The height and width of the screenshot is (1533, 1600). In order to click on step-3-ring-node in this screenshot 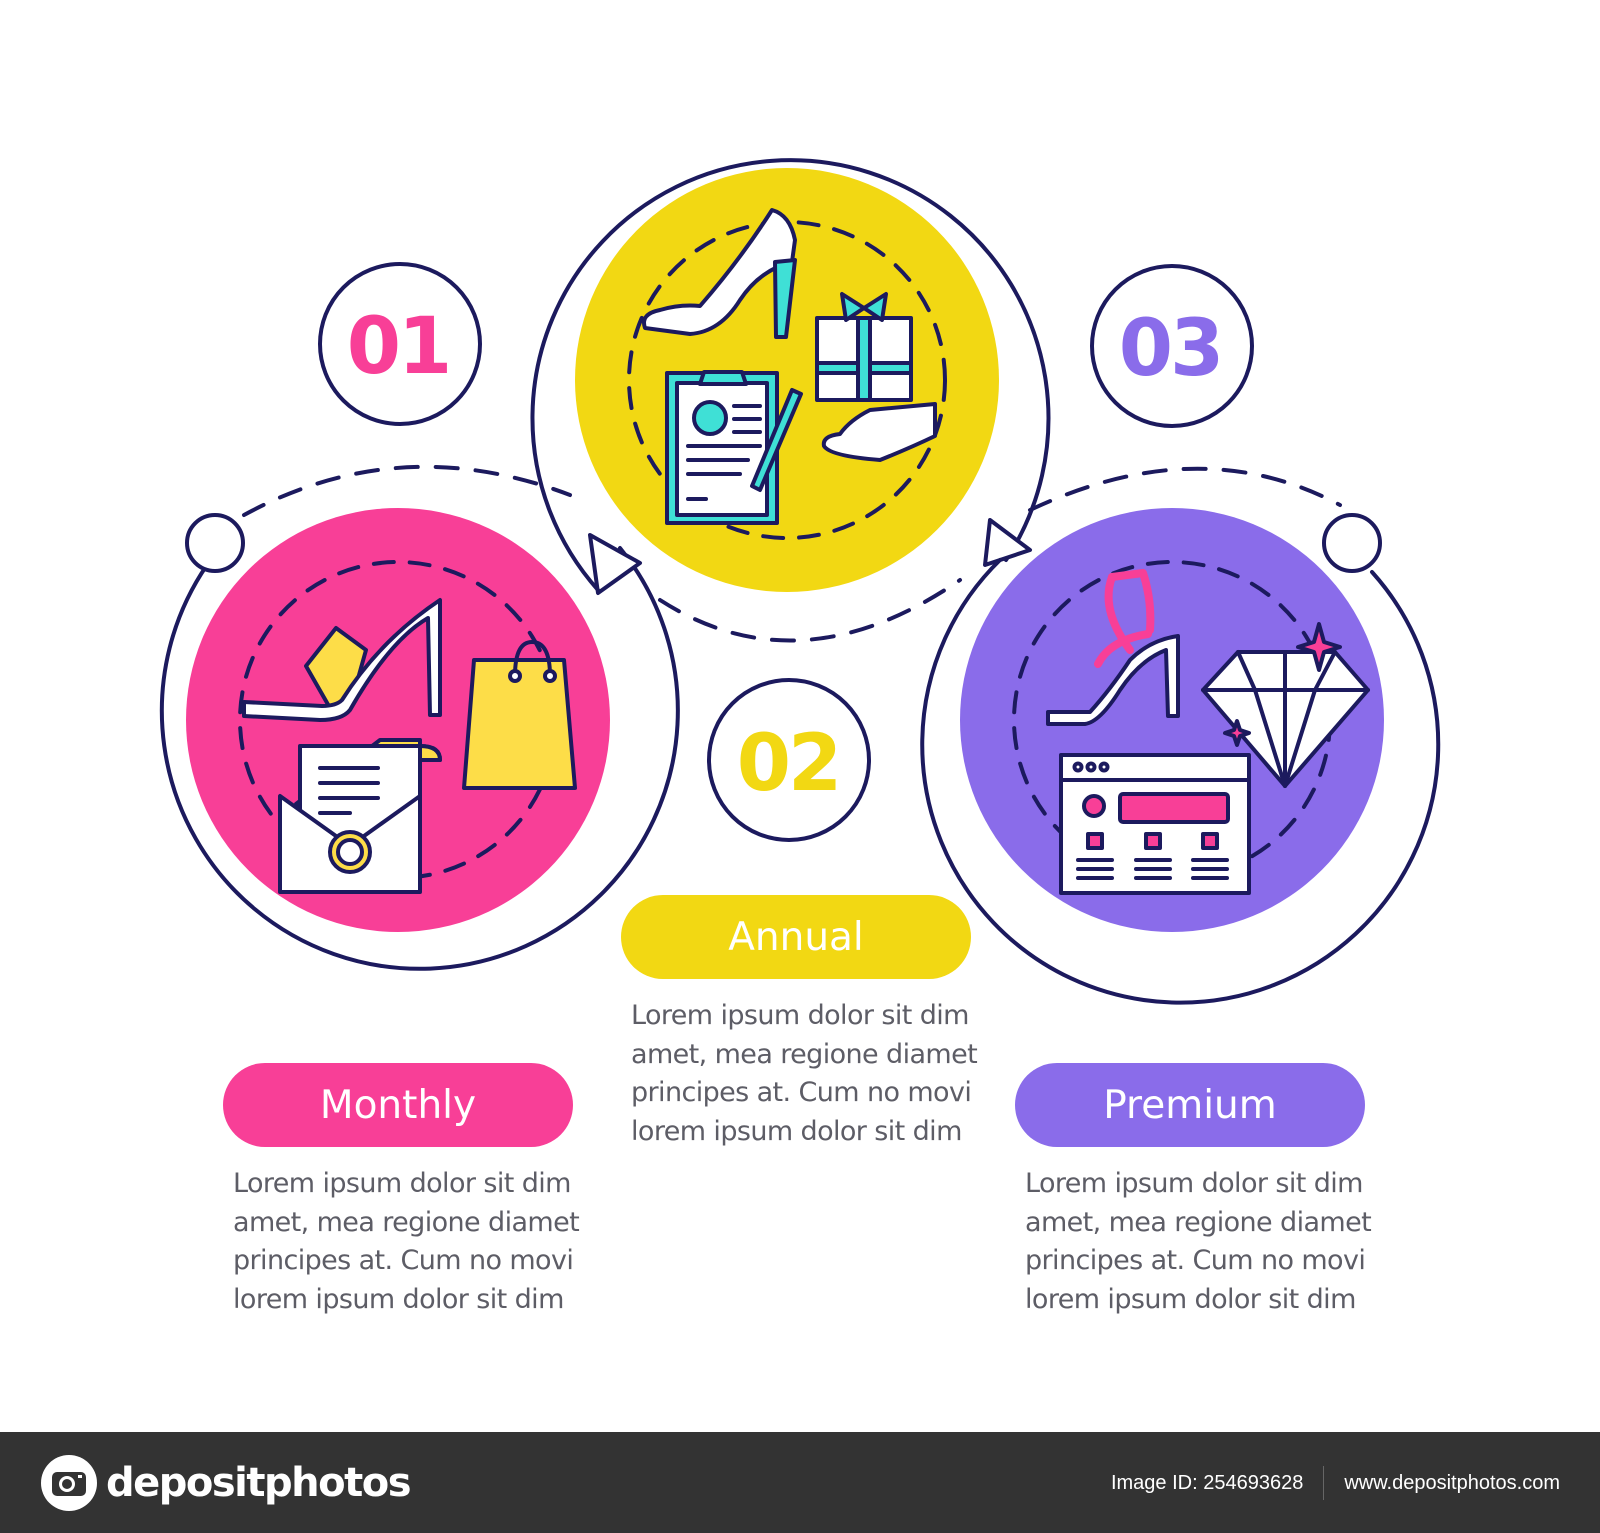, I will do `click(1352, 543)`.